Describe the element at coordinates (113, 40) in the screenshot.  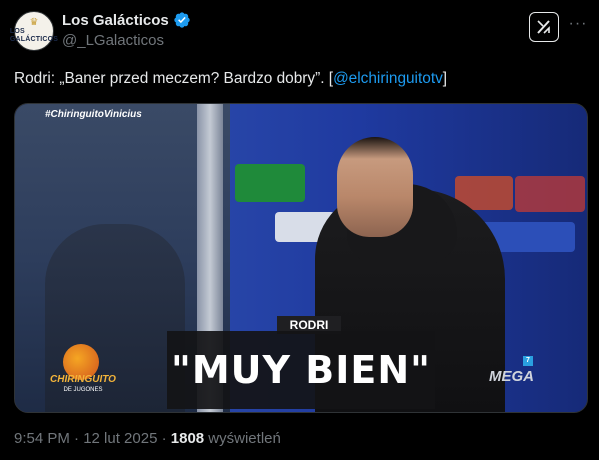
I see `author-handle: @_LGalacticos` at that location.